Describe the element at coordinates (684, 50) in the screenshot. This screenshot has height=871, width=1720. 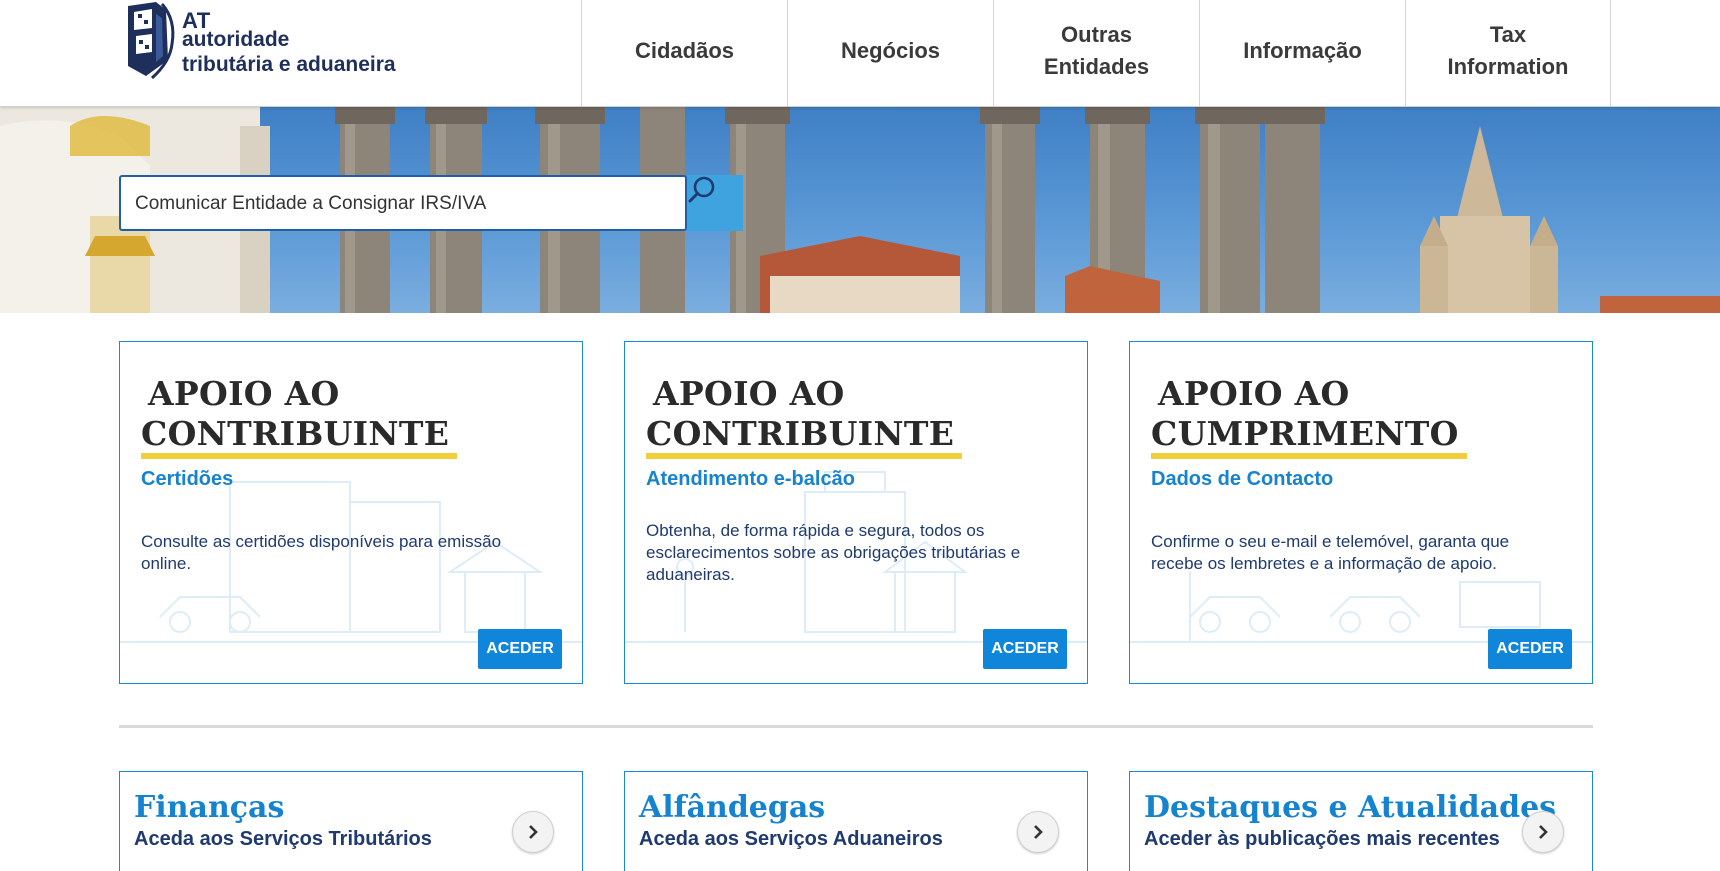
I see `nav-item-label: Cidadãos` at that location.